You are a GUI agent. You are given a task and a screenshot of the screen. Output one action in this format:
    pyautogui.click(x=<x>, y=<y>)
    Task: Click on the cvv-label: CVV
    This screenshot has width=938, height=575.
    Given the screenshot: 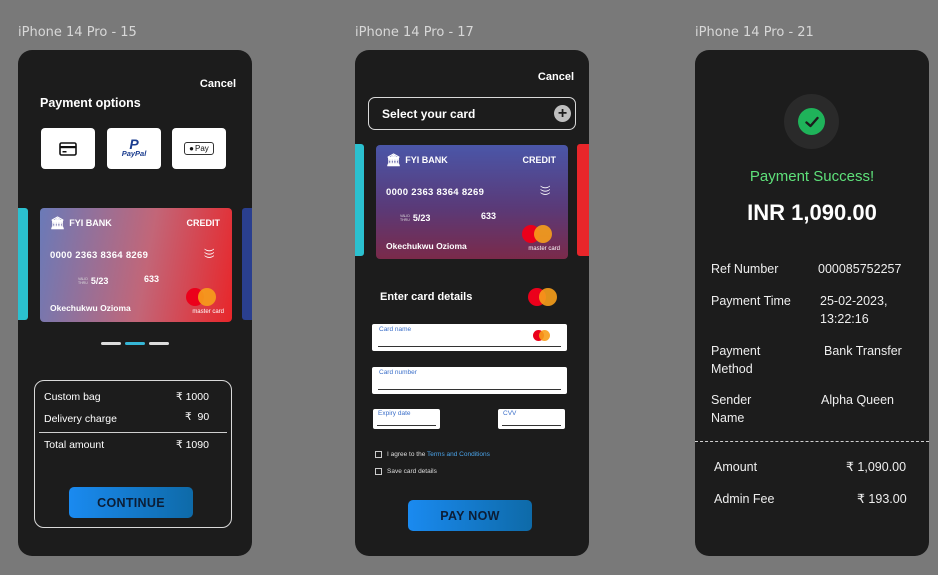 What is the action you would take?
    pyautogui.click(x=510, y=413)
    